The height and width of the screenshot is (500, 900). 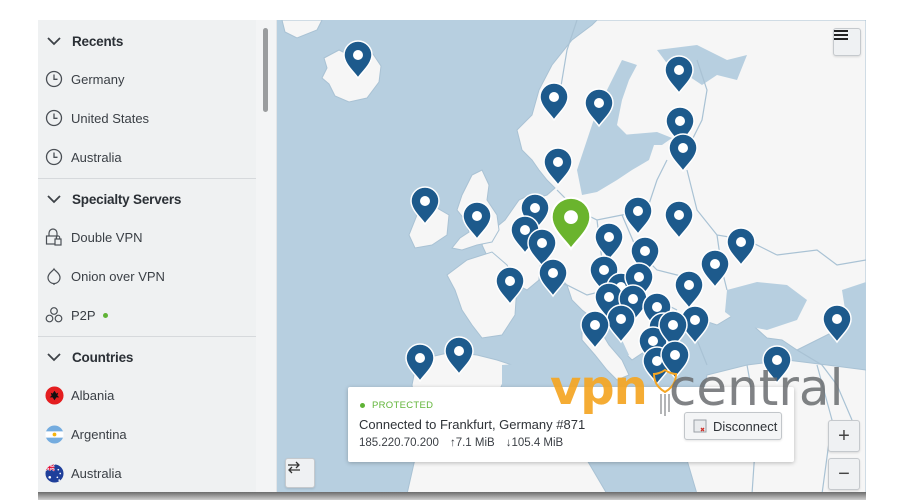 I want to click on recent-item-australia: Australia, so click(x=147, y=157).